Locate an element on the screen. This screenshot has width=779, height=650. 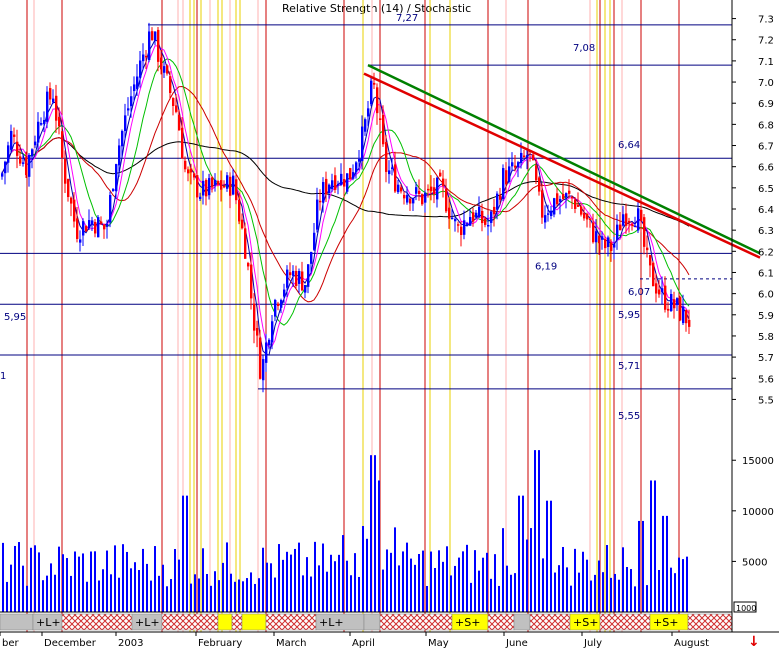
price-tick-label: 6.4 is located at coordinates (766, 210).